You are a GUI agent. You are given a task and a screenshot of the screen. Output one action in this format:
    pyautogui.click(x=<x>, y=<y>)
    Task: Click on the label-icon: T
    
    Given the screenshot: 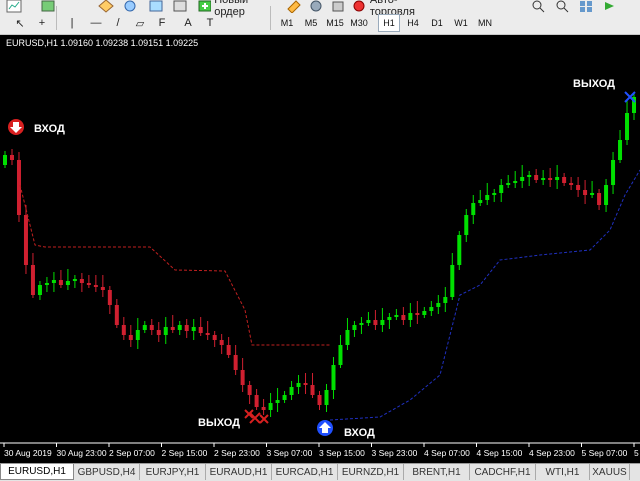 What is the action you would take?
    pyautogui.click(x=210, y=23)
    